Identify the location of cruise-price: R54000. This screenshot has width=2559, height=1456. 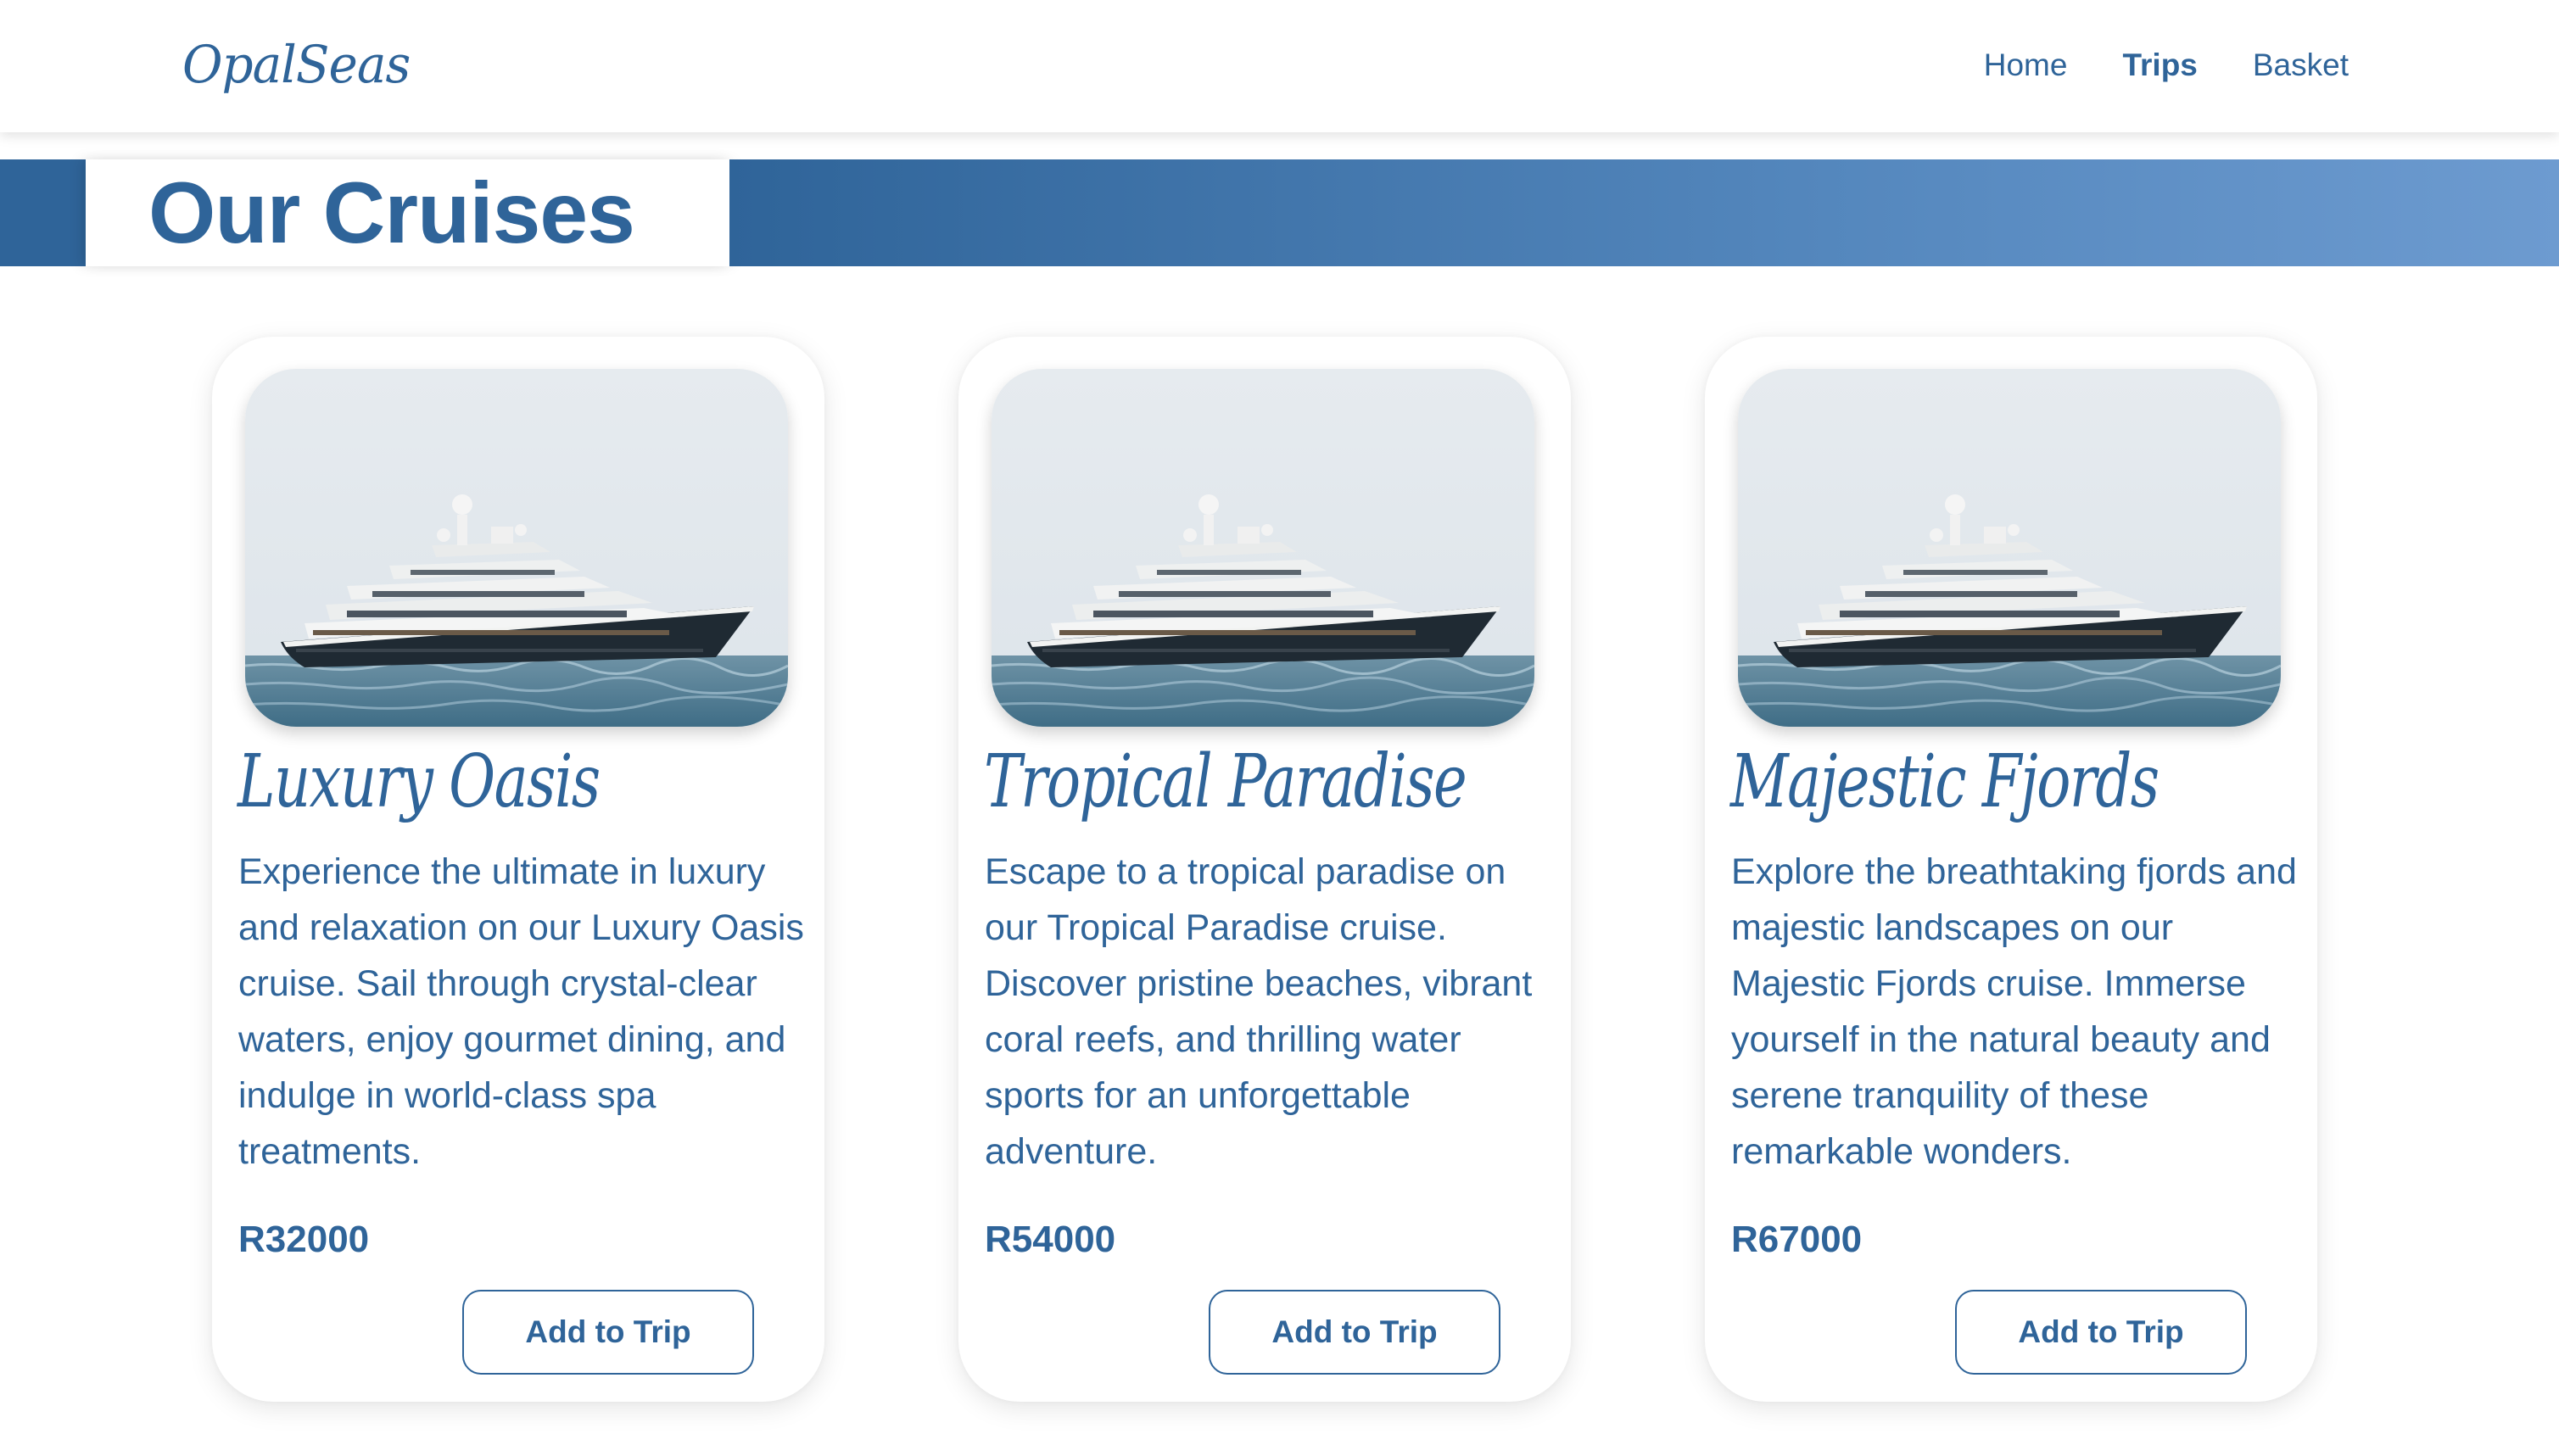
(1050, 1239).